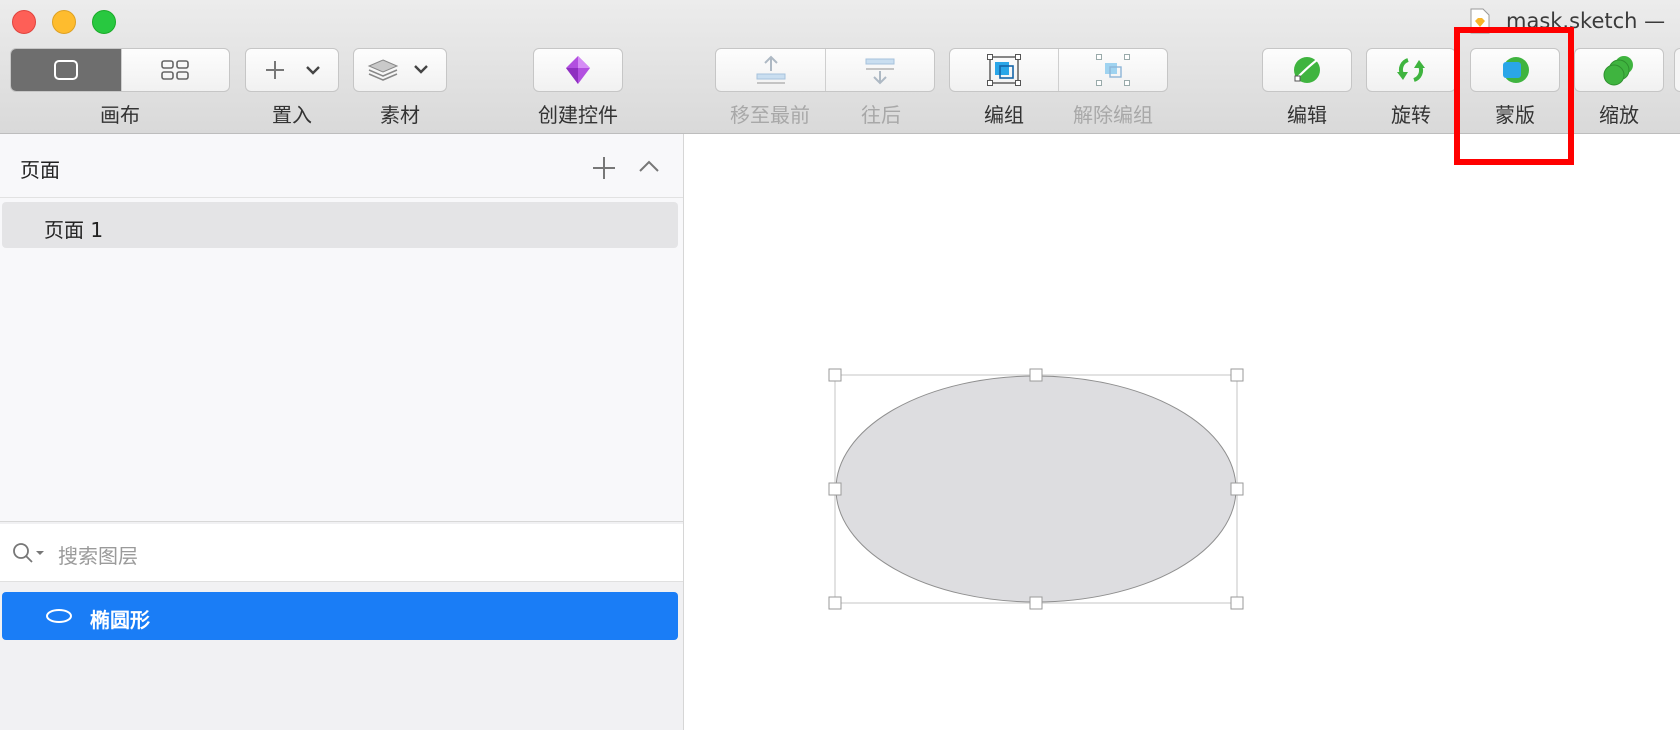 The height and width of the screenshot is (730, 1680). What do you see at coordinates (1411, 115) in the screenshot?
I see `rotate-label: 旋转` at bounding box center [1411, 115].